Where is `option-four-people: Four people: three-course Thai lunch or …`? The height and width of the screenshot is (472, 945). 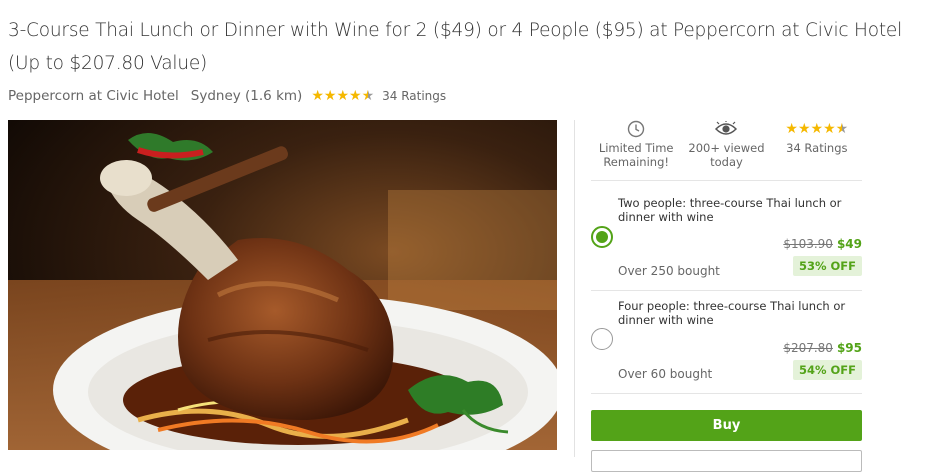
option-four-people: Four people: three-course Thai lunch or … is located at coordinates (726, 341).